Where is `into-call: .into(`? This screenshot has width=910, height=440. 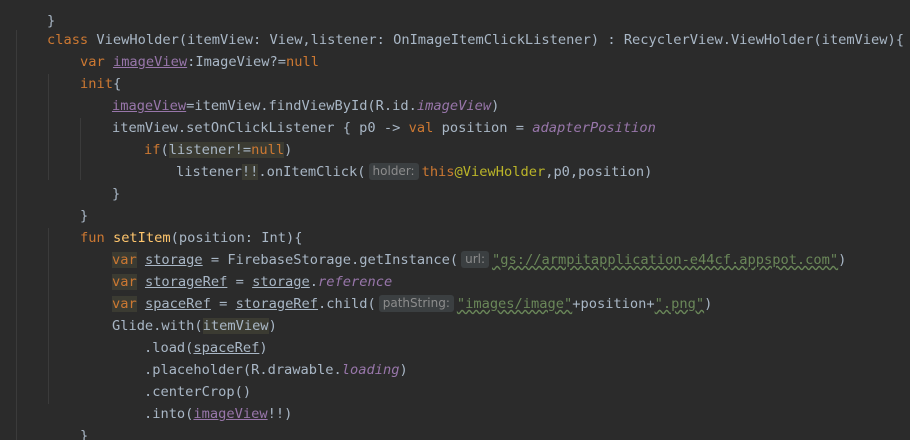
into-call: .into( is located at coordinates (168, 414).